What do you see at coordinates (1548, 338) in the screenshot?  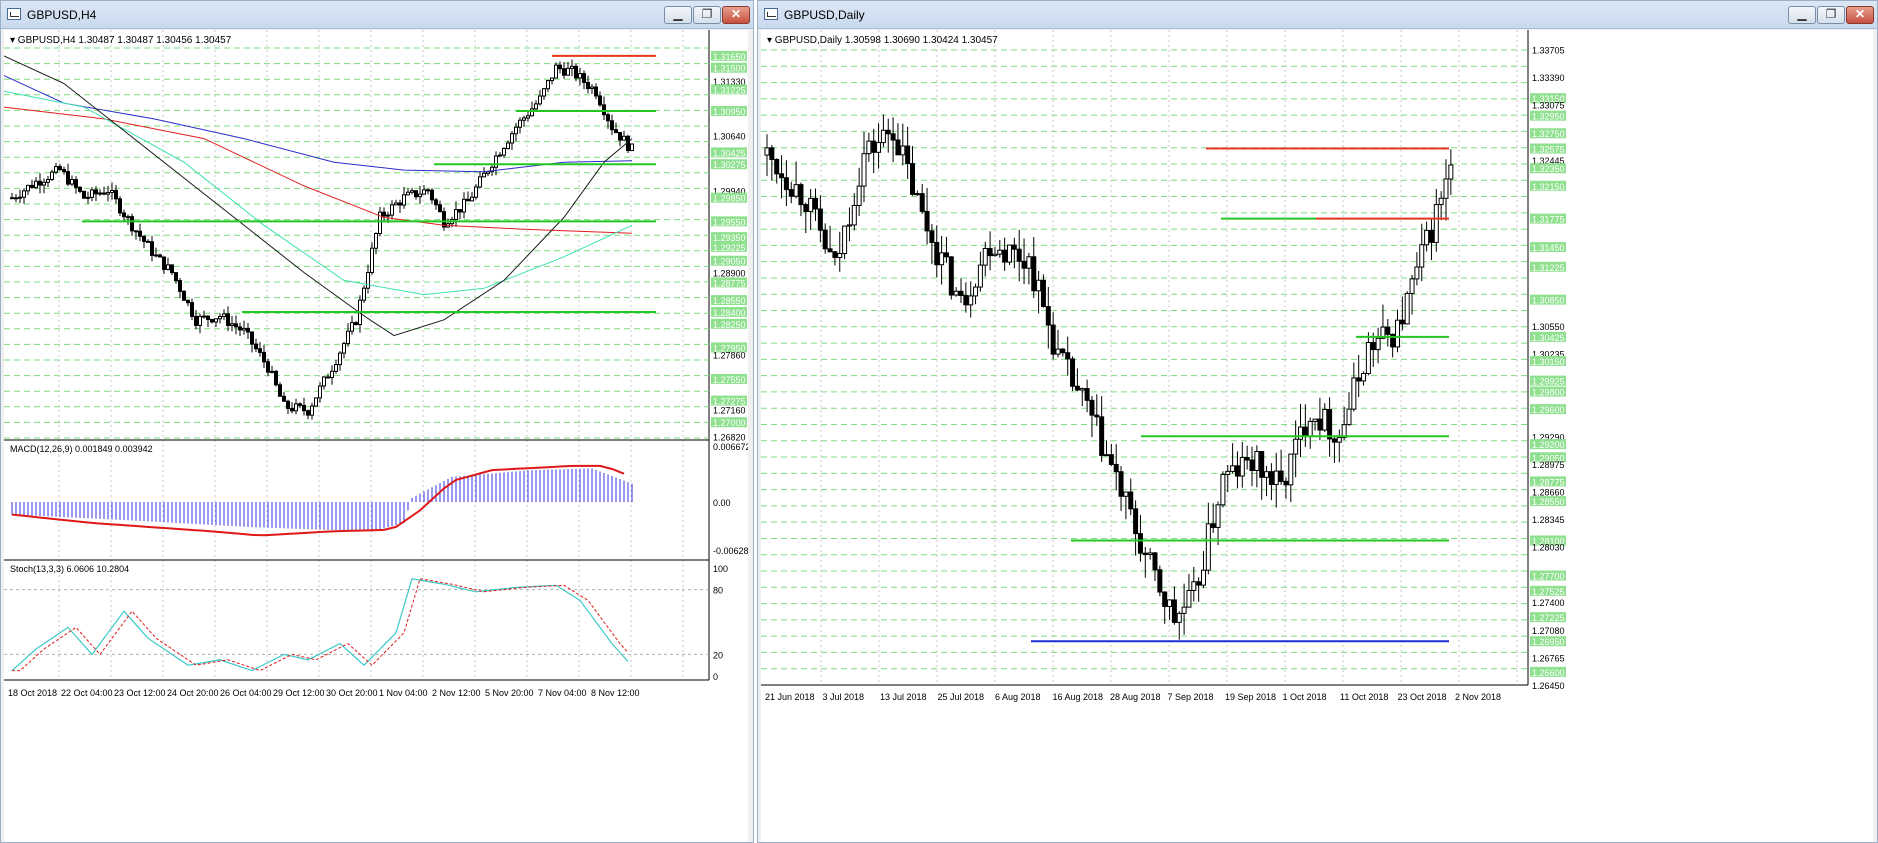 I see `price-axis-label: 1.30425` at bounding box center [1548, 338].